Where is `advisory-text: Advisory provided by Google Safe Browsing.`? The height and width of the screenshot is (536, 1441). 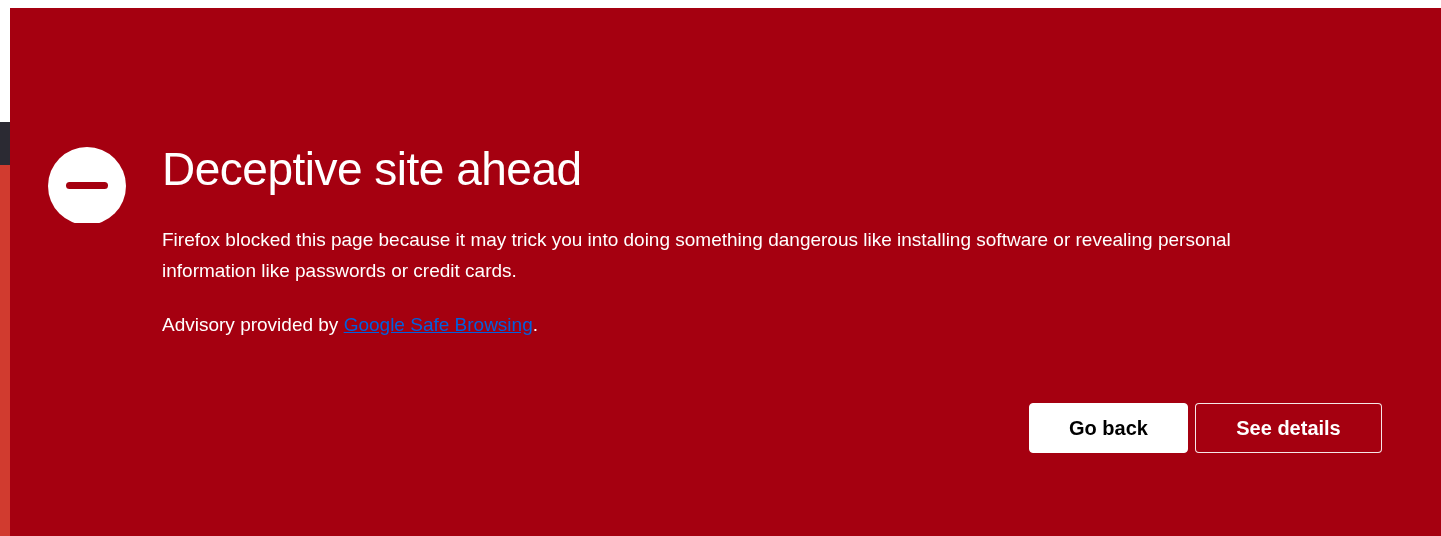 advisory-text: Advisory provided by Google Safe Browsing. is located at coordinates (350, 325).